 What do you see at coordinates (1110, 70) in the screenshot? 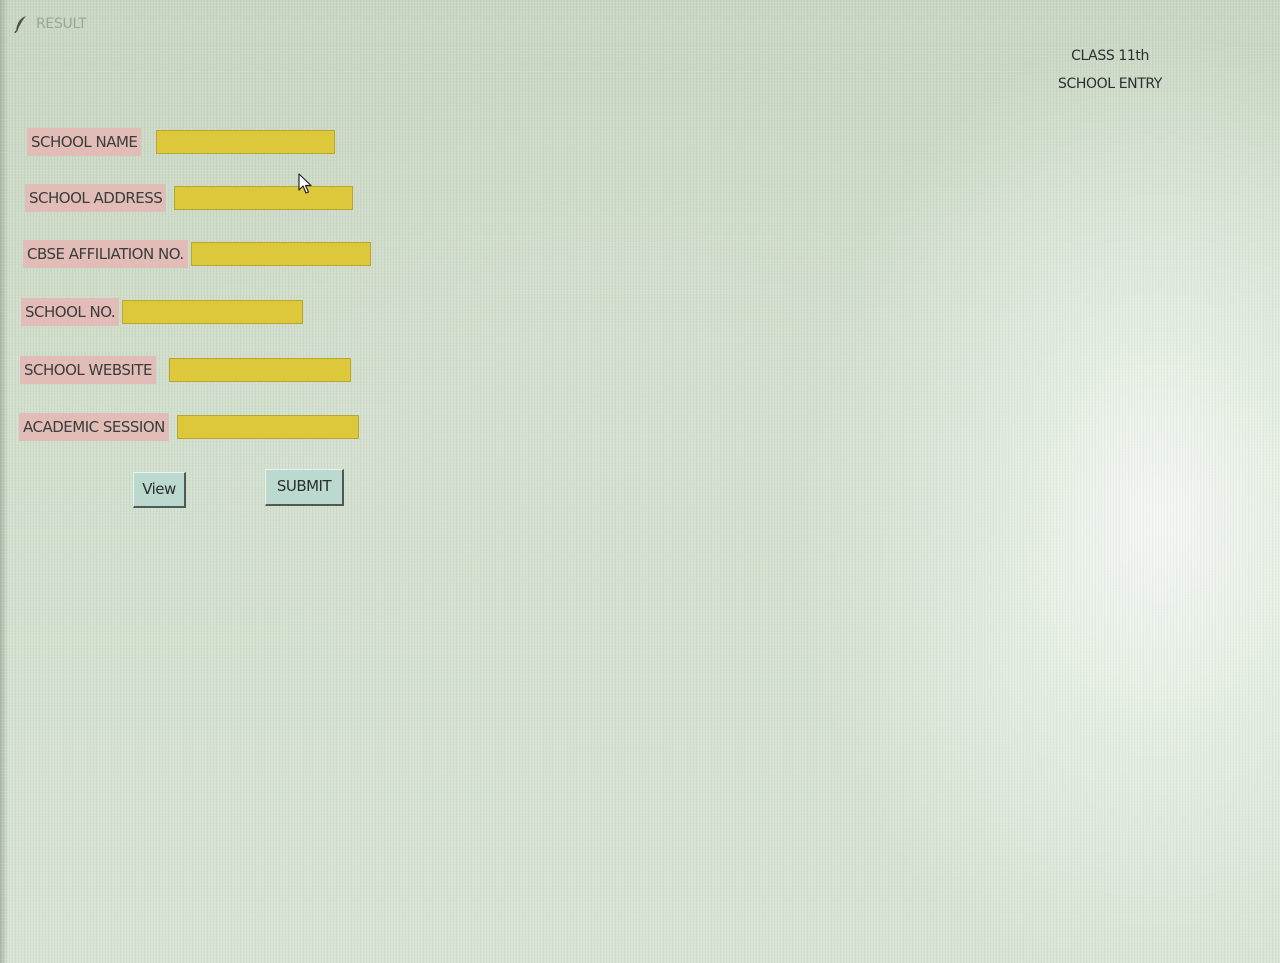
I see `page-header: CLASS 11th SCHOOL ENTRY` at bounding box center [1110, 70].